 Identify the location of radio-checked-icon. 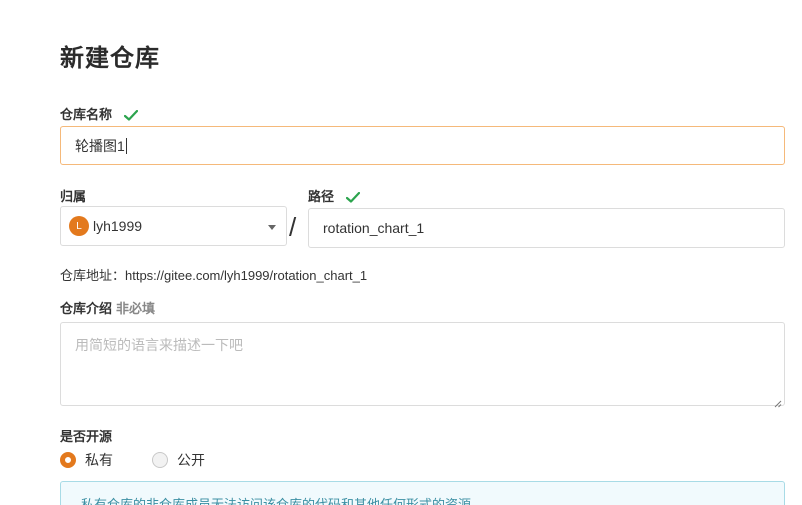
(68, 460).